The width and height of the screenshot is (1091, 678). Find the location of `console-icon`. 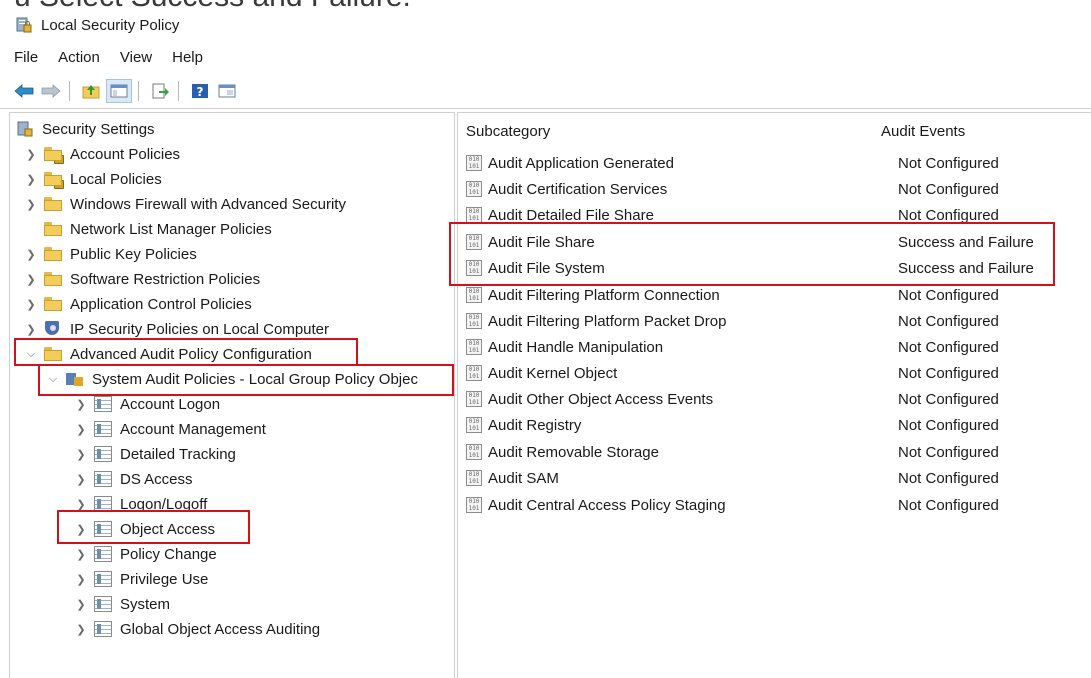

console-icon is located at coordinates (227, 91).